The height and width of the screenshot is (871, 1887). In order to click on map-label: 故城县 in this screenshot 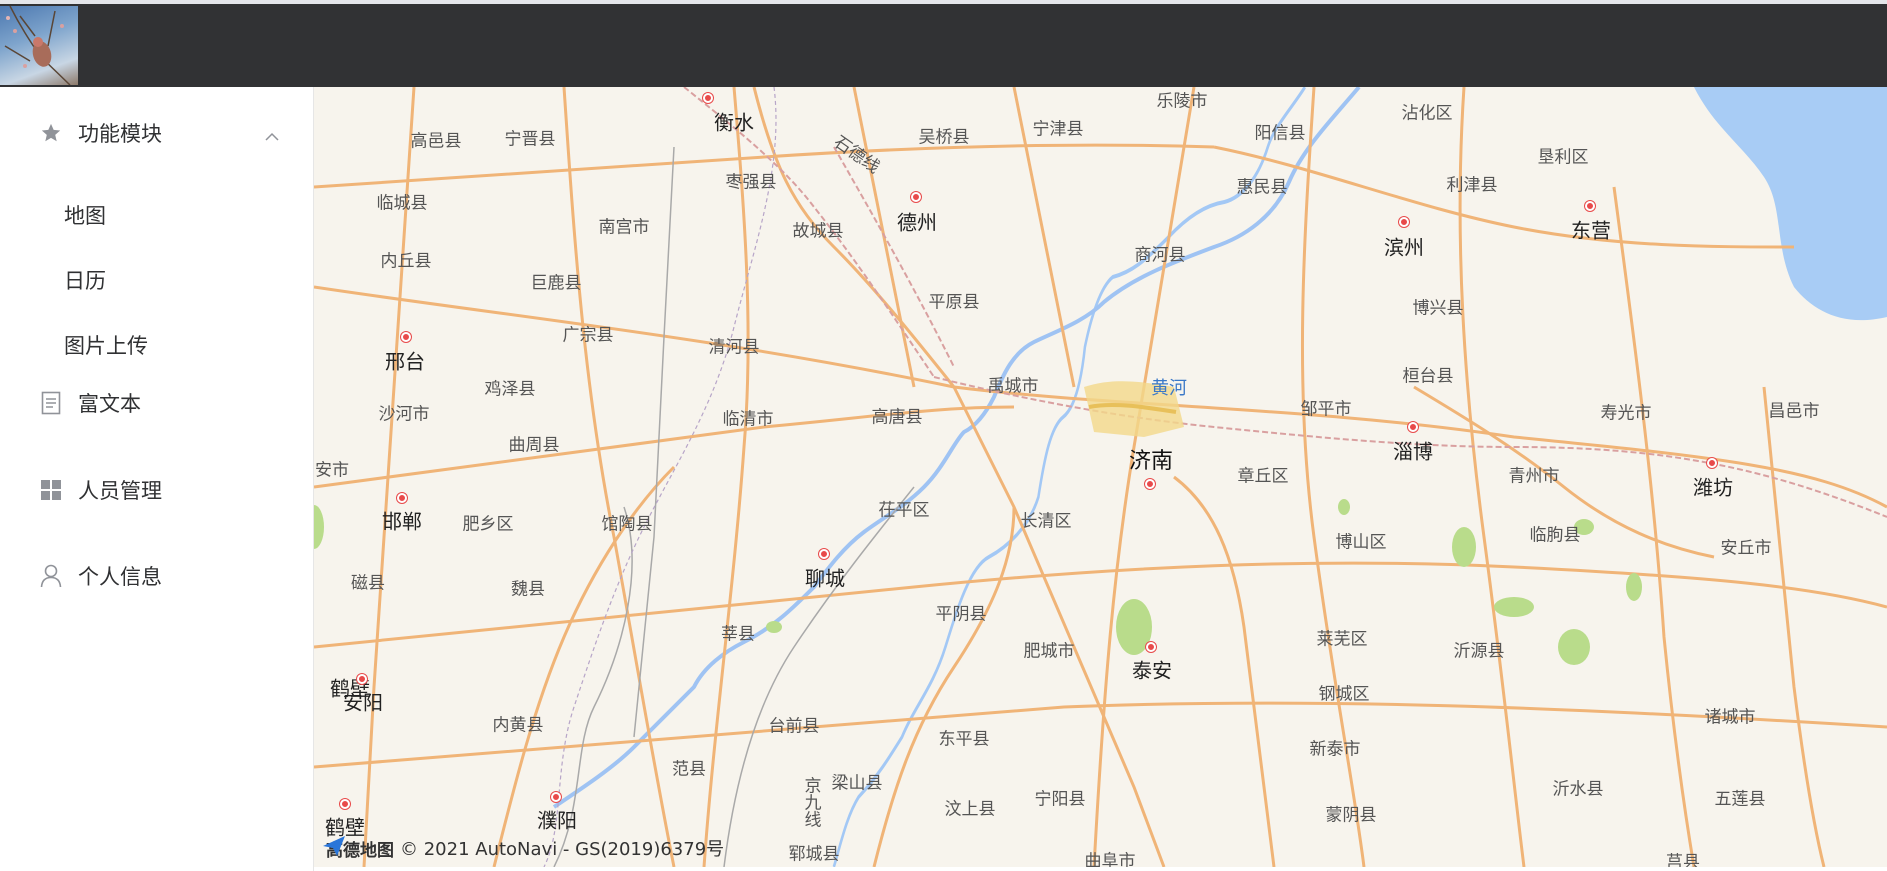, I will do `click(818, 231)`.